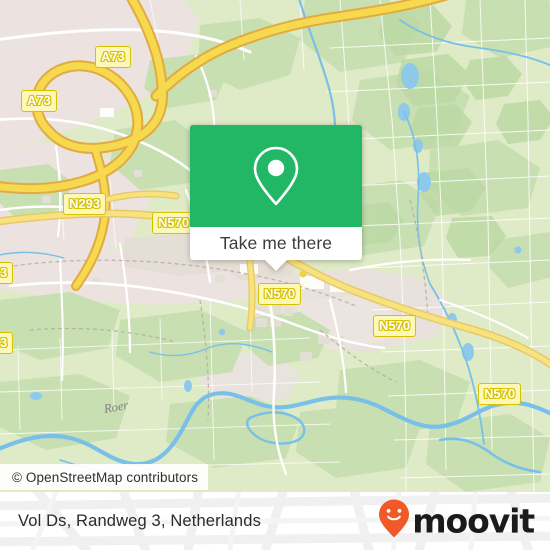  I want to click on take-me-there-callout: Take me there, so click(276, 198).